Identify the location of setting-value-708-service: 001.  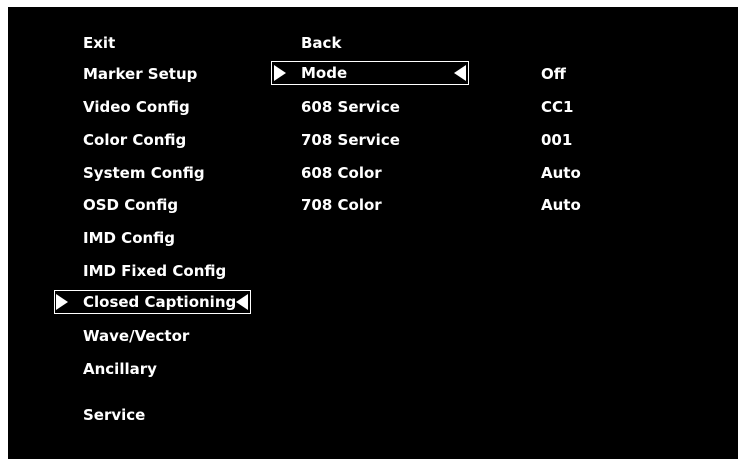
(557, 140).